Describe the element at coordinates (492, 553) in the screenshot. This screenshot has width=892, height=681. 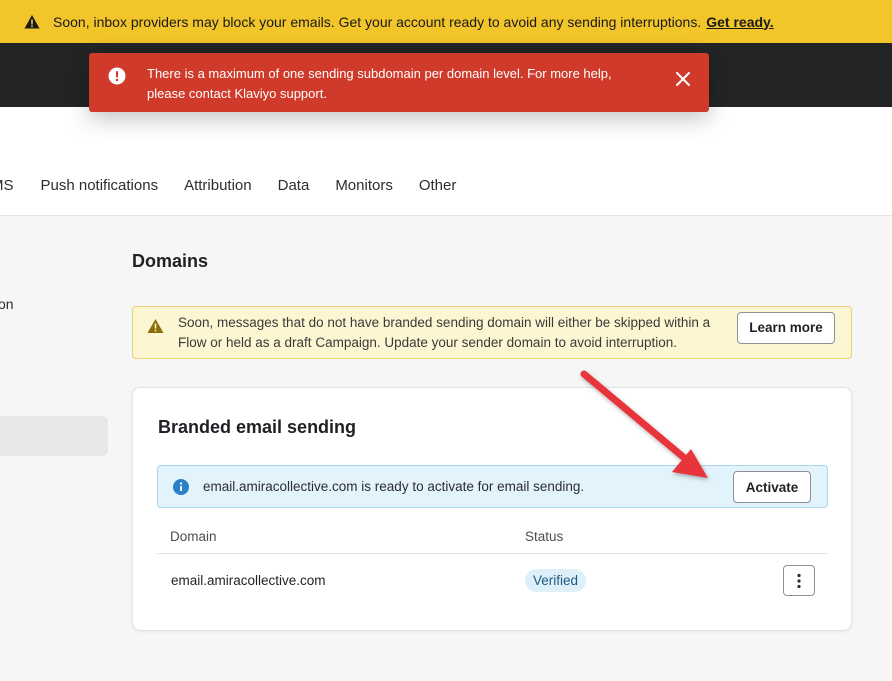
I see `table-divider` at that location.